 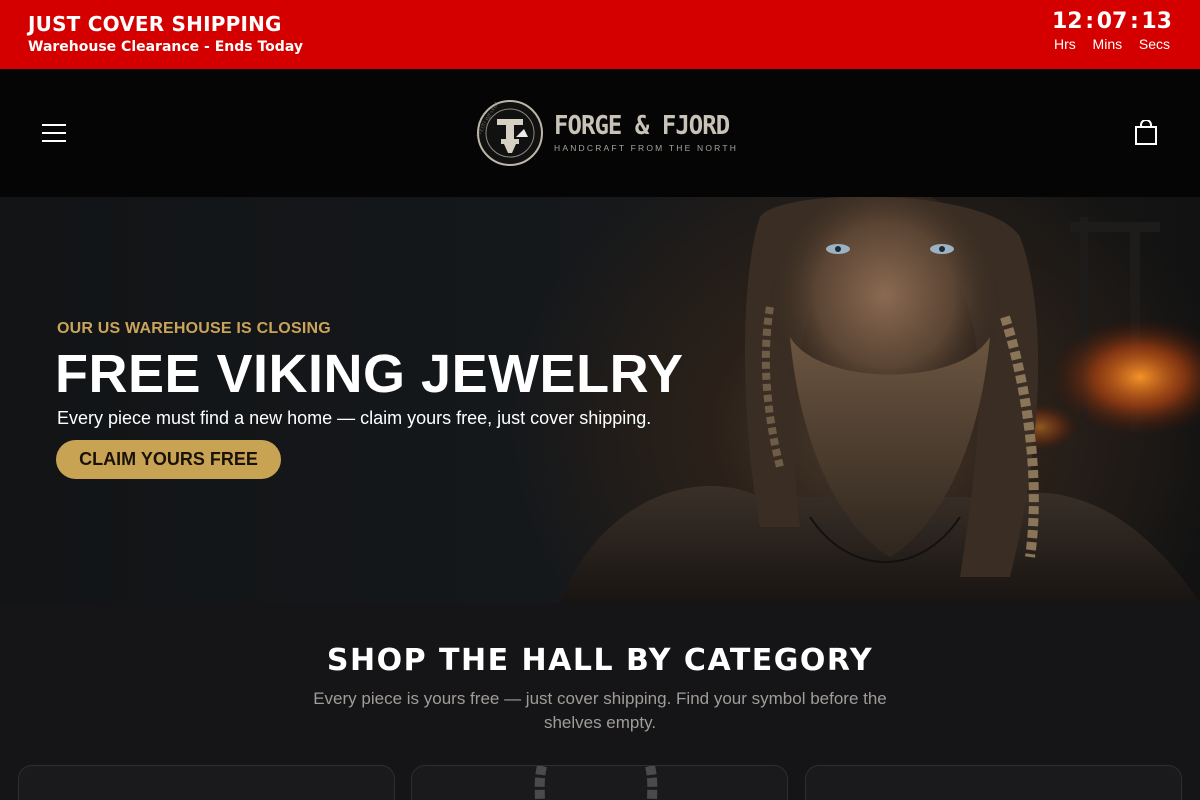 I want to click on category-section-title: SHOP THE HALL BY CATEGORY, so click(x=600, y=660).